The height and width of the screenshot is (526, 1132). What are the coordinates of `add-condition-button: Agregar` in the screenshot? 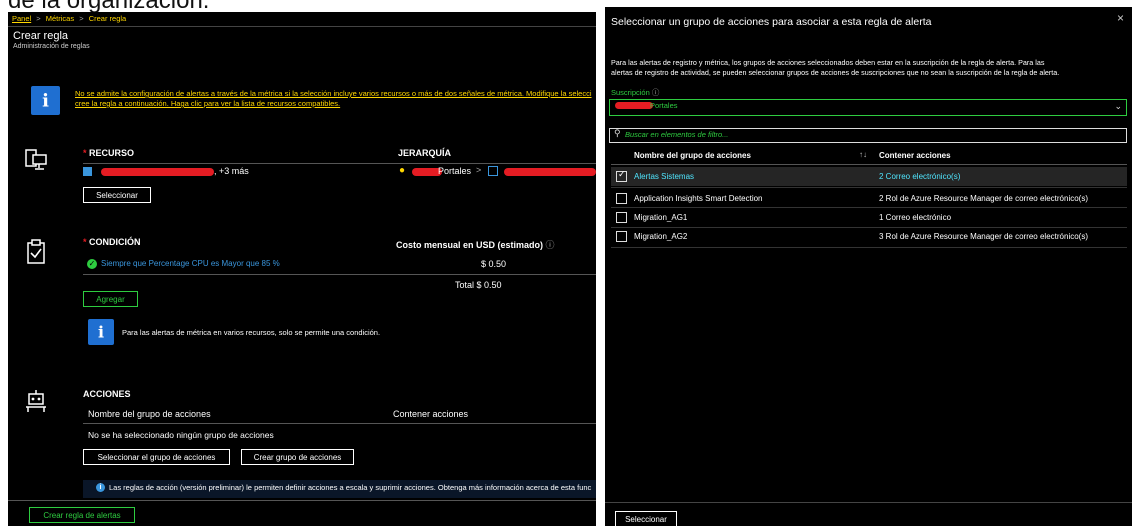 It's located at (110, 299).